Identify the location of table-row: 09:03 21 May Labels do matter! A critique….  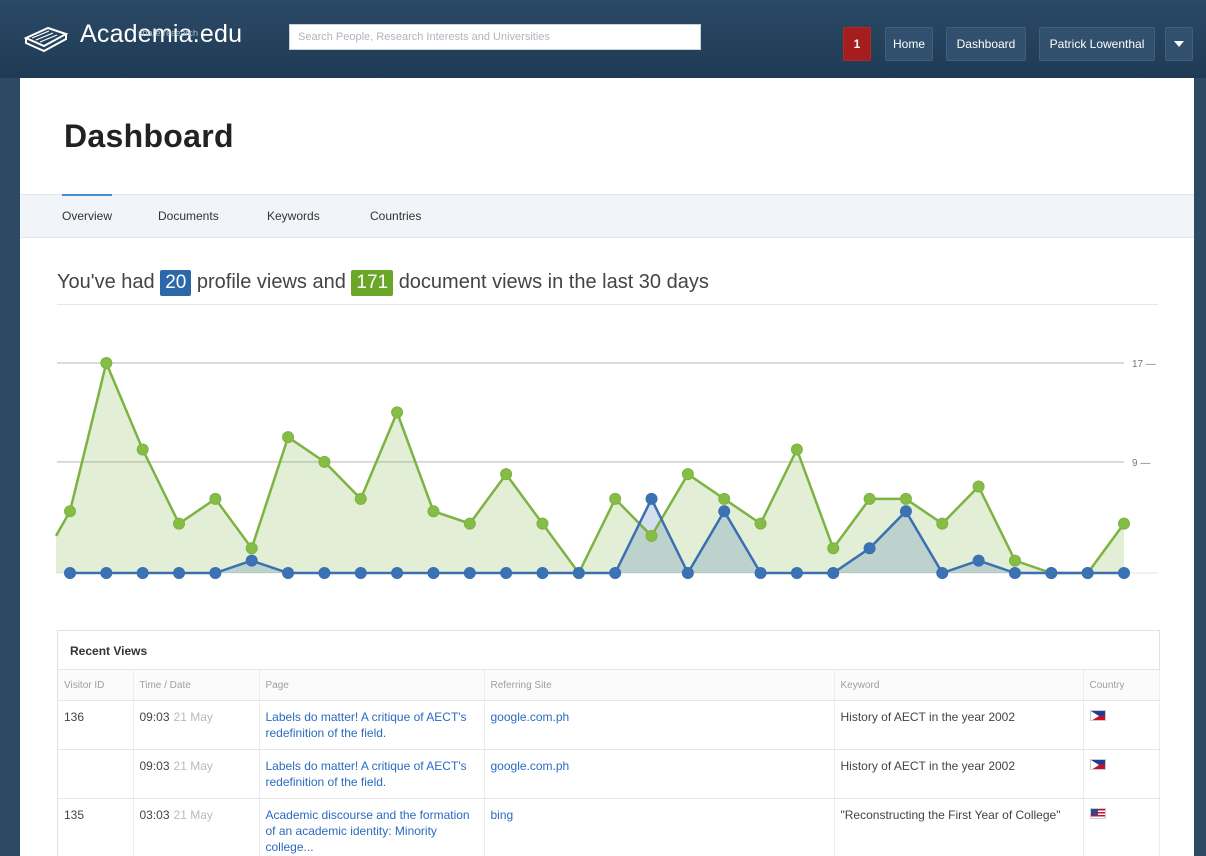
(609, 774).